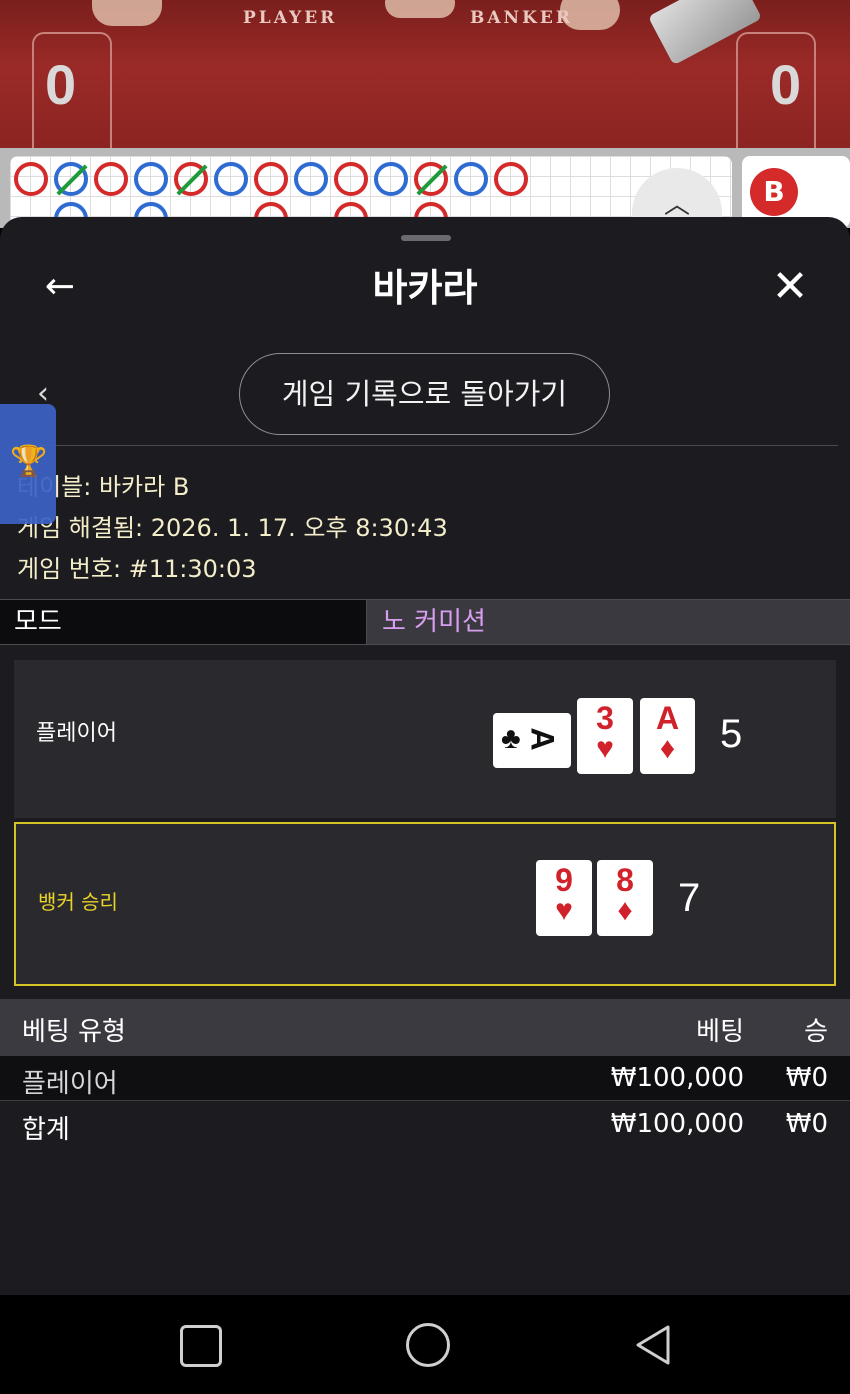 The image size is (850, 1394). I want to click on sheet-title: 바카라, so click(425, 288).